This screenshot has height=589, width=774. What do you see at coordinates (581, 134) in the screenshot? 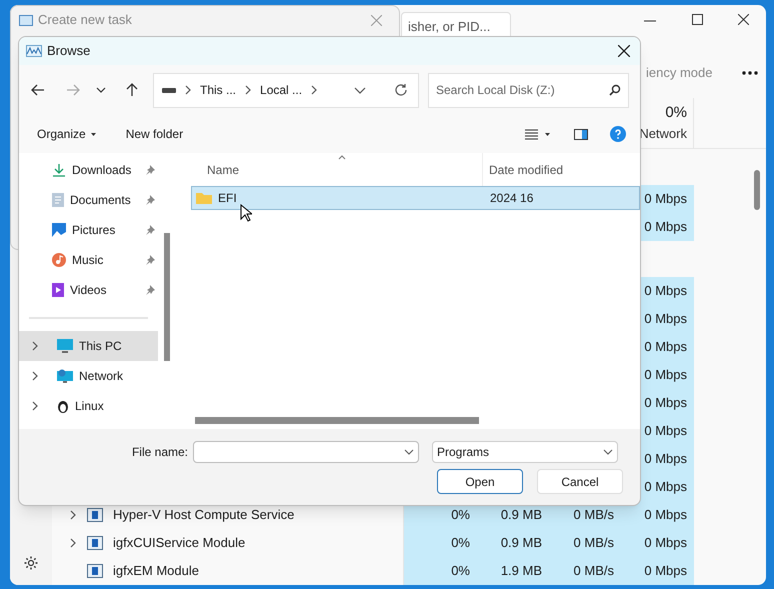
I see `preview-pane-icon` at bounding box center [581, 134].